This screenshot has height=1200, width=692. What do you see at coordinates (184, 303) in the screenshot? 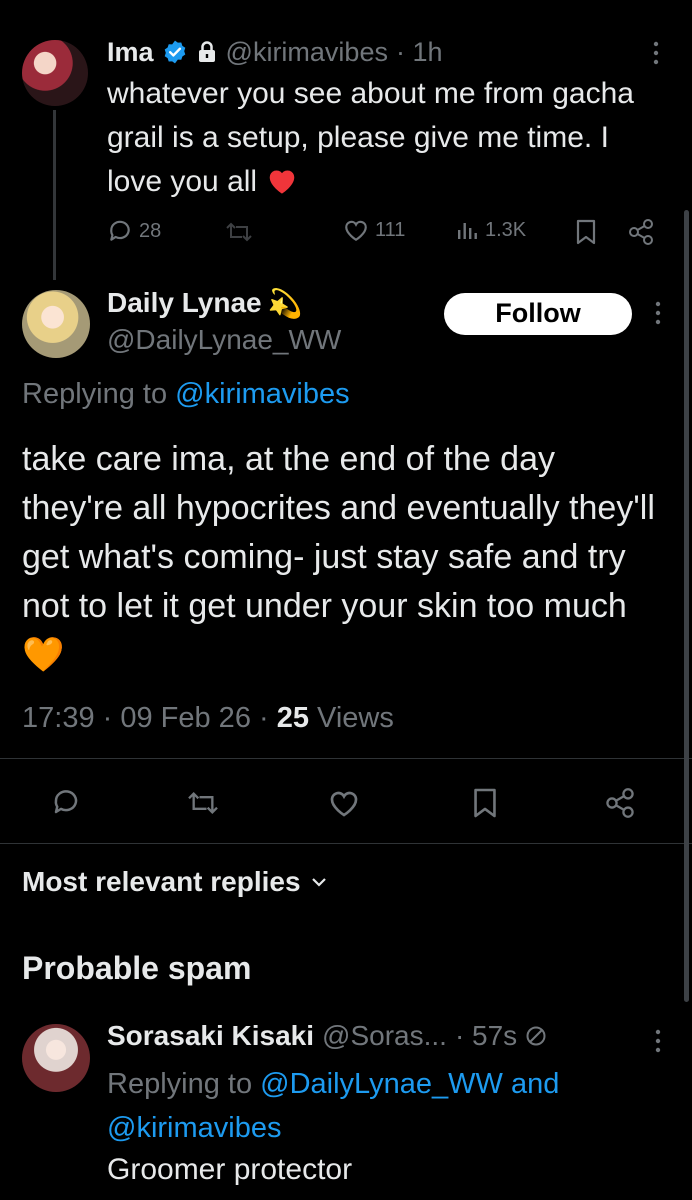
I see `display-name: Daily Lynae` at bounding box center [184, 303].